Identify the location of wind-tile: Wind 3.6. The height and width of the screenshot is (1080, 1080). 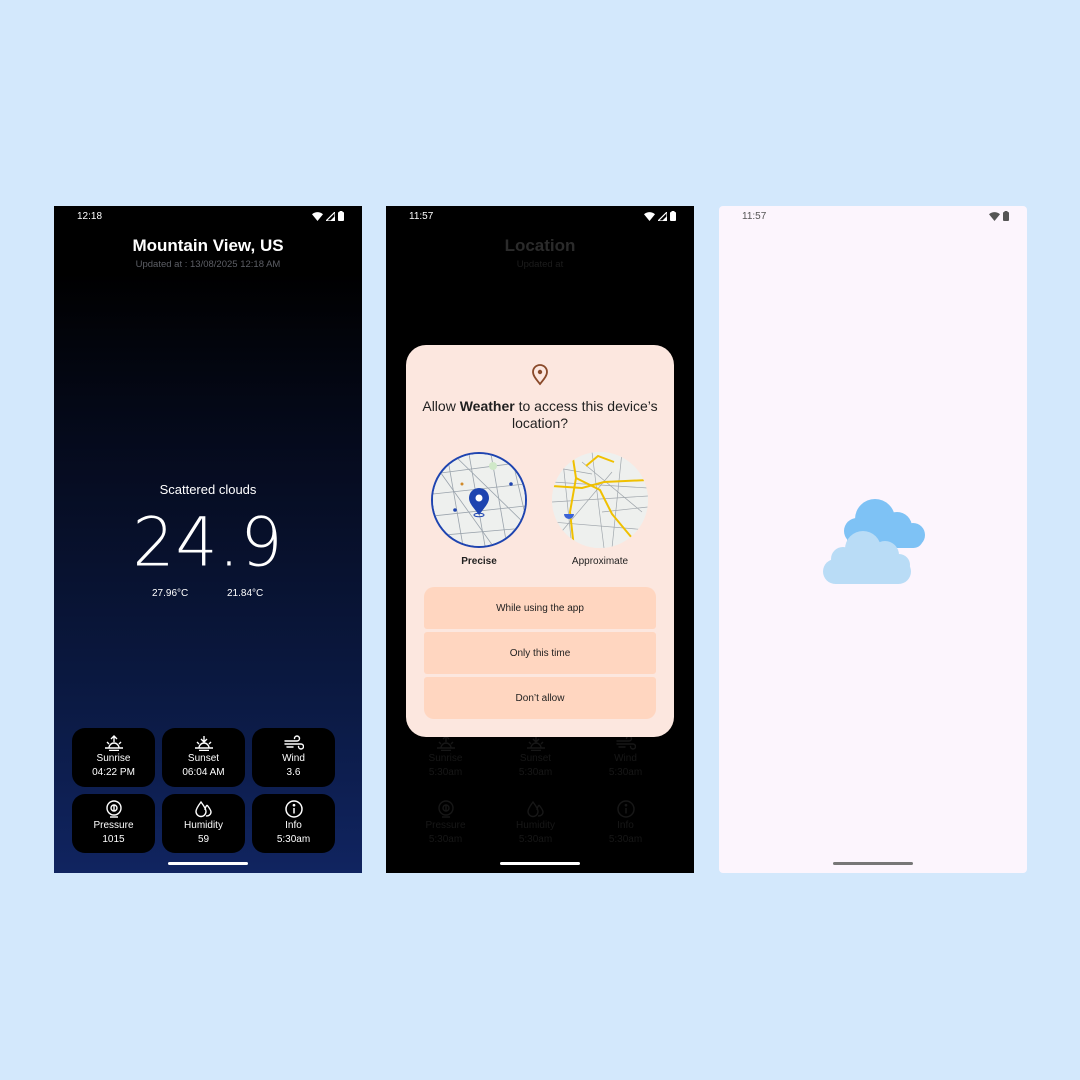
(293, 757).